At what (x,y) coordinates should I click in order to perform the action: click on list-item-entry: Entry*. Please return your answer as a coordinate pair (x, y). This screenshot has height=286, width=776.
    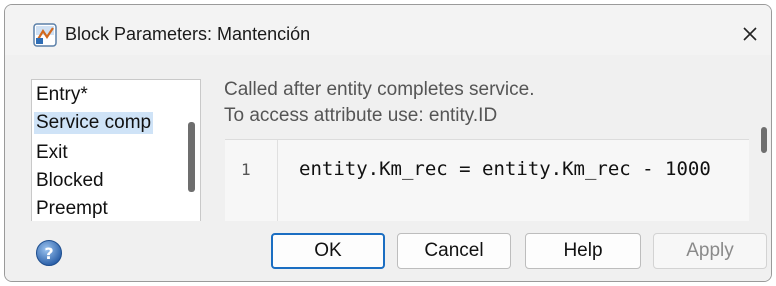
    Looking at the image, I should click on (62, 95).